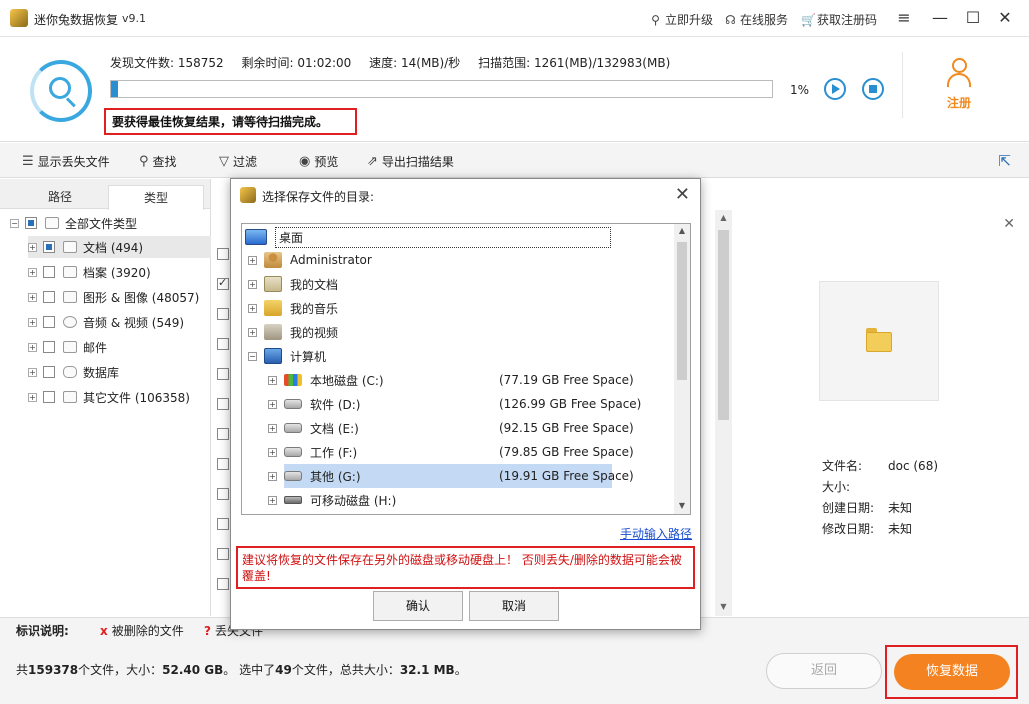 This screenshot has height=704, width=1029. I want to click on get-code-link: 🛒 获取注册码, so click(839, 19).